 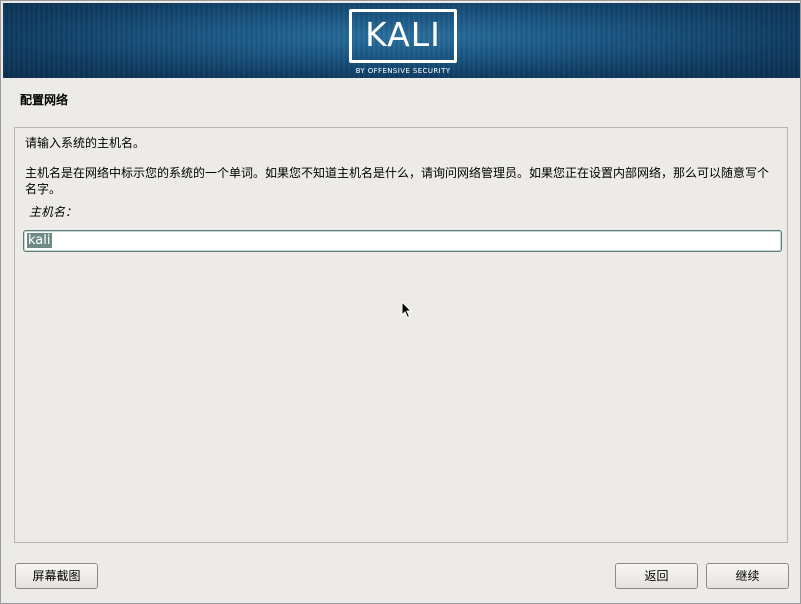 What do you see at coordinates (747, 576) in the screenshot?
I see `continue-button: 继续` at bounding box center [747, 576].